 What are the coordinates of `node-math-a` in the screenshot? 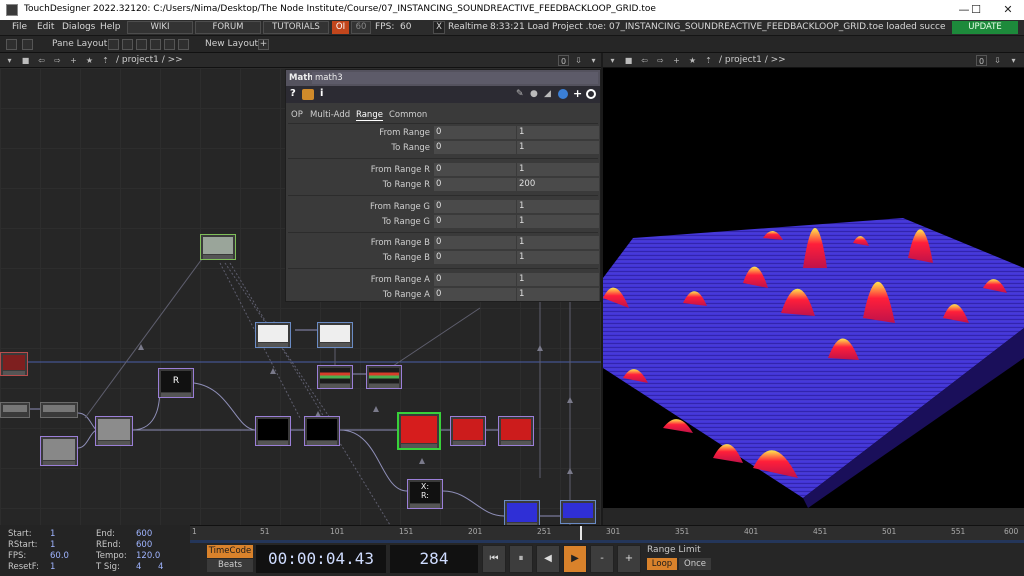 It's located at (59, 451).